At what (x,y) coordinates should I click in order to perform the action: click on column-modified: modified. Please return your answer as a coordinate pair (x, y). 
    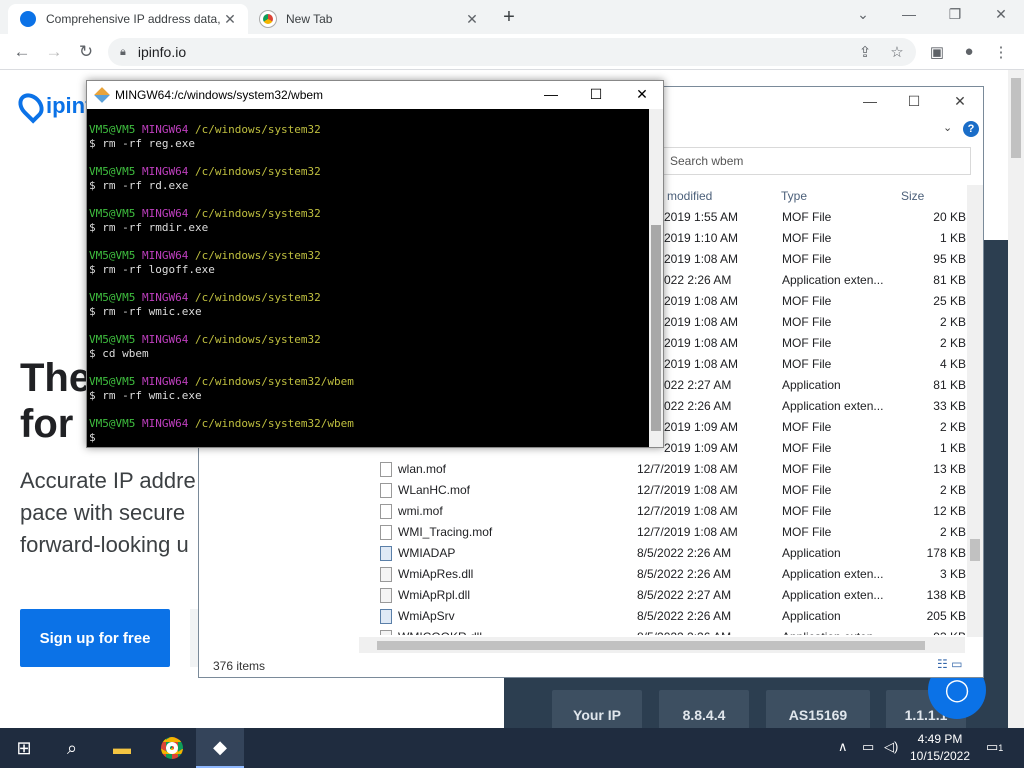
    Looking at the image, I should click on (689, 196).